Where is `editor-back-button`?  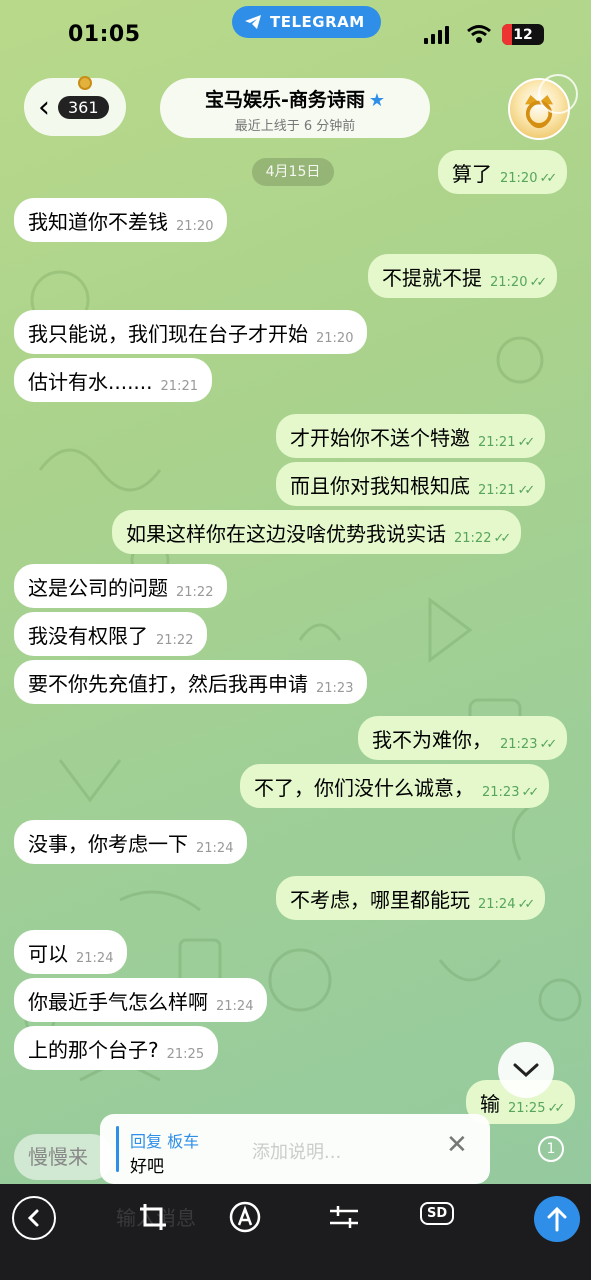 editor-back-button is located at coordinates (34, 1218).